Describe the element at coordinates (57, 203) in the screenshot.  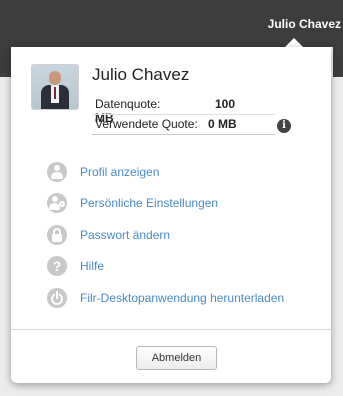
I see `user-settings-icon` at that location.